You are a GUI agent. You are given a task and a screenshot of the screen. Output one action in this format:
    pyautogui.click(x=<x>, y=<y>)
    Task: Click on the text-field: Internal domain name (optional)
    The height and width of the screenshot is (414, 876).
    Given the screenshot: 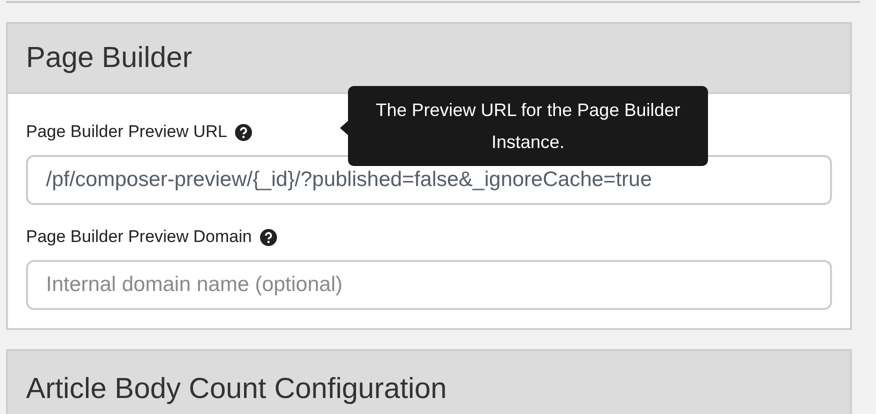 What is the action you would take?
    pyautogui.click(x=429, y=285)
    